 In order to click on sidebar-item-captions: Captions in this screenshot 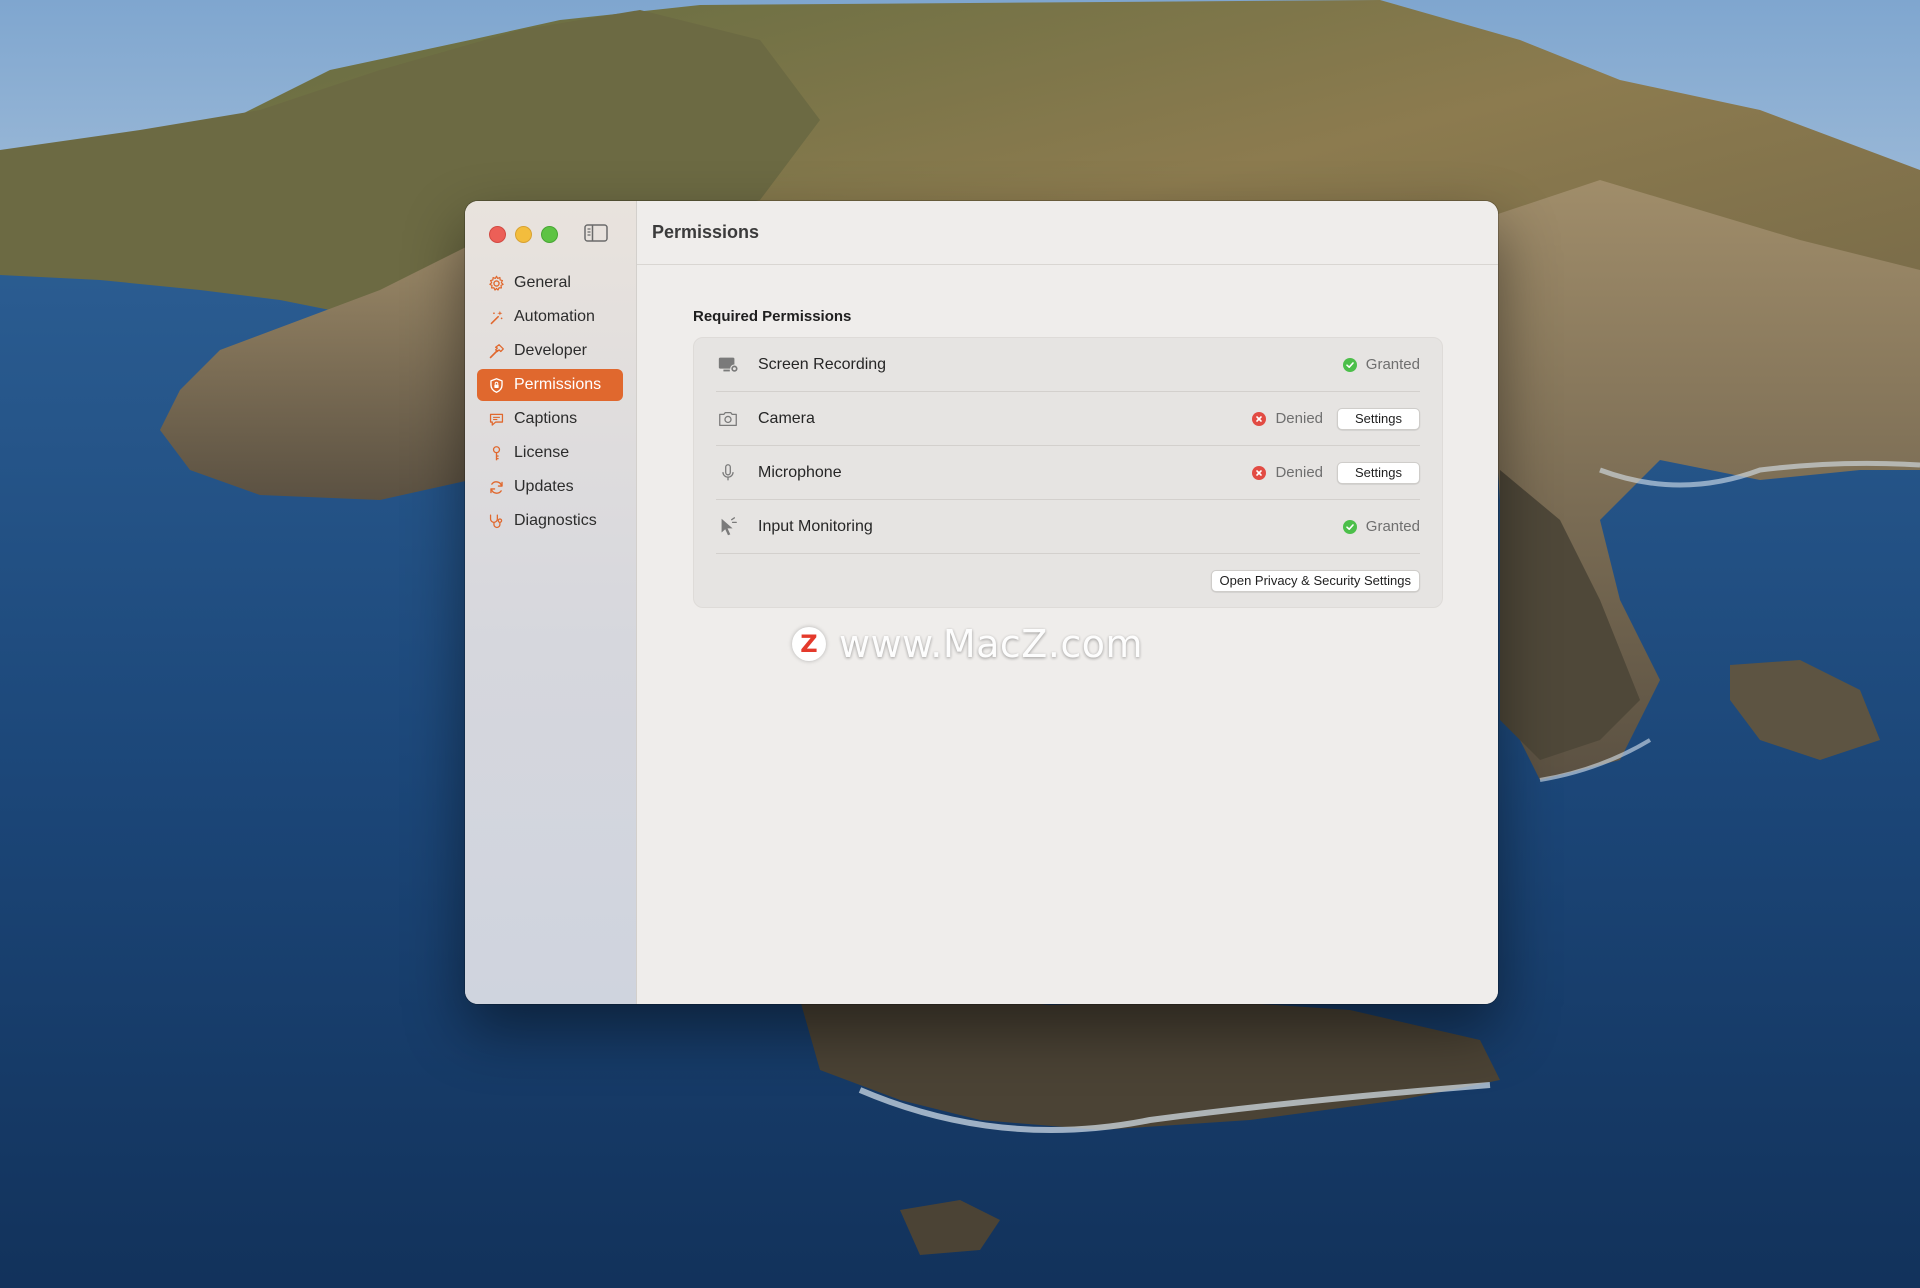, I will do `click(550, 419)`.